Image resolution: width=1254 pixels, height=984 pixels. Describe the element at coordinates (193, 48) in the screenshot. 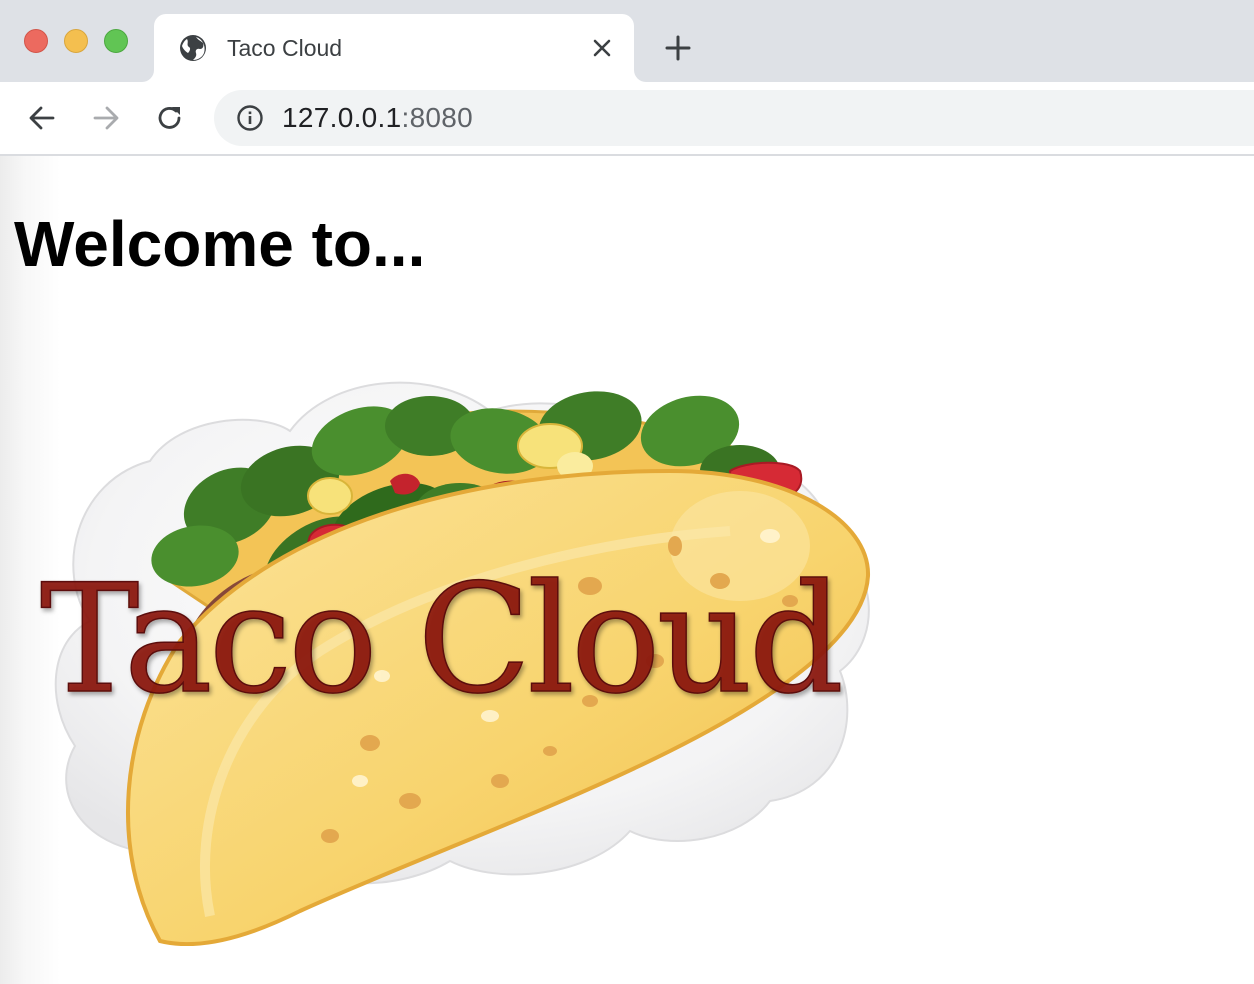

I see `globe-icon` at that location.